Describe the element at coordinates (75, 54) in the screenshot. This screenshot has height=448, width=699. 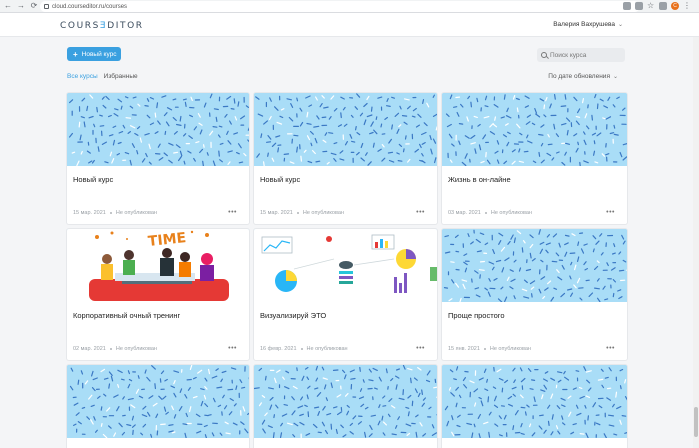
I see `plus-icon: +` at that location.